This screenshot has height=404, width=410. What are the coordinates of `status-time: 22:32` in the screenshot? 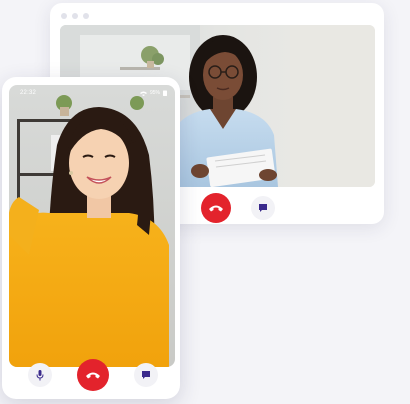 It's located at (28, 93).